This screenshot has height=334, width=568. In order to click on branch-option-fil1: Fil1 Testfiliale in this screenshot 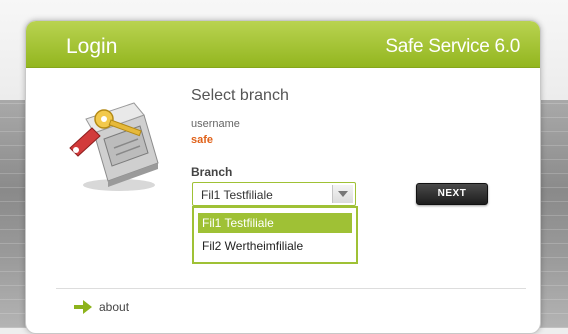, I will do `click(275, 223)`.